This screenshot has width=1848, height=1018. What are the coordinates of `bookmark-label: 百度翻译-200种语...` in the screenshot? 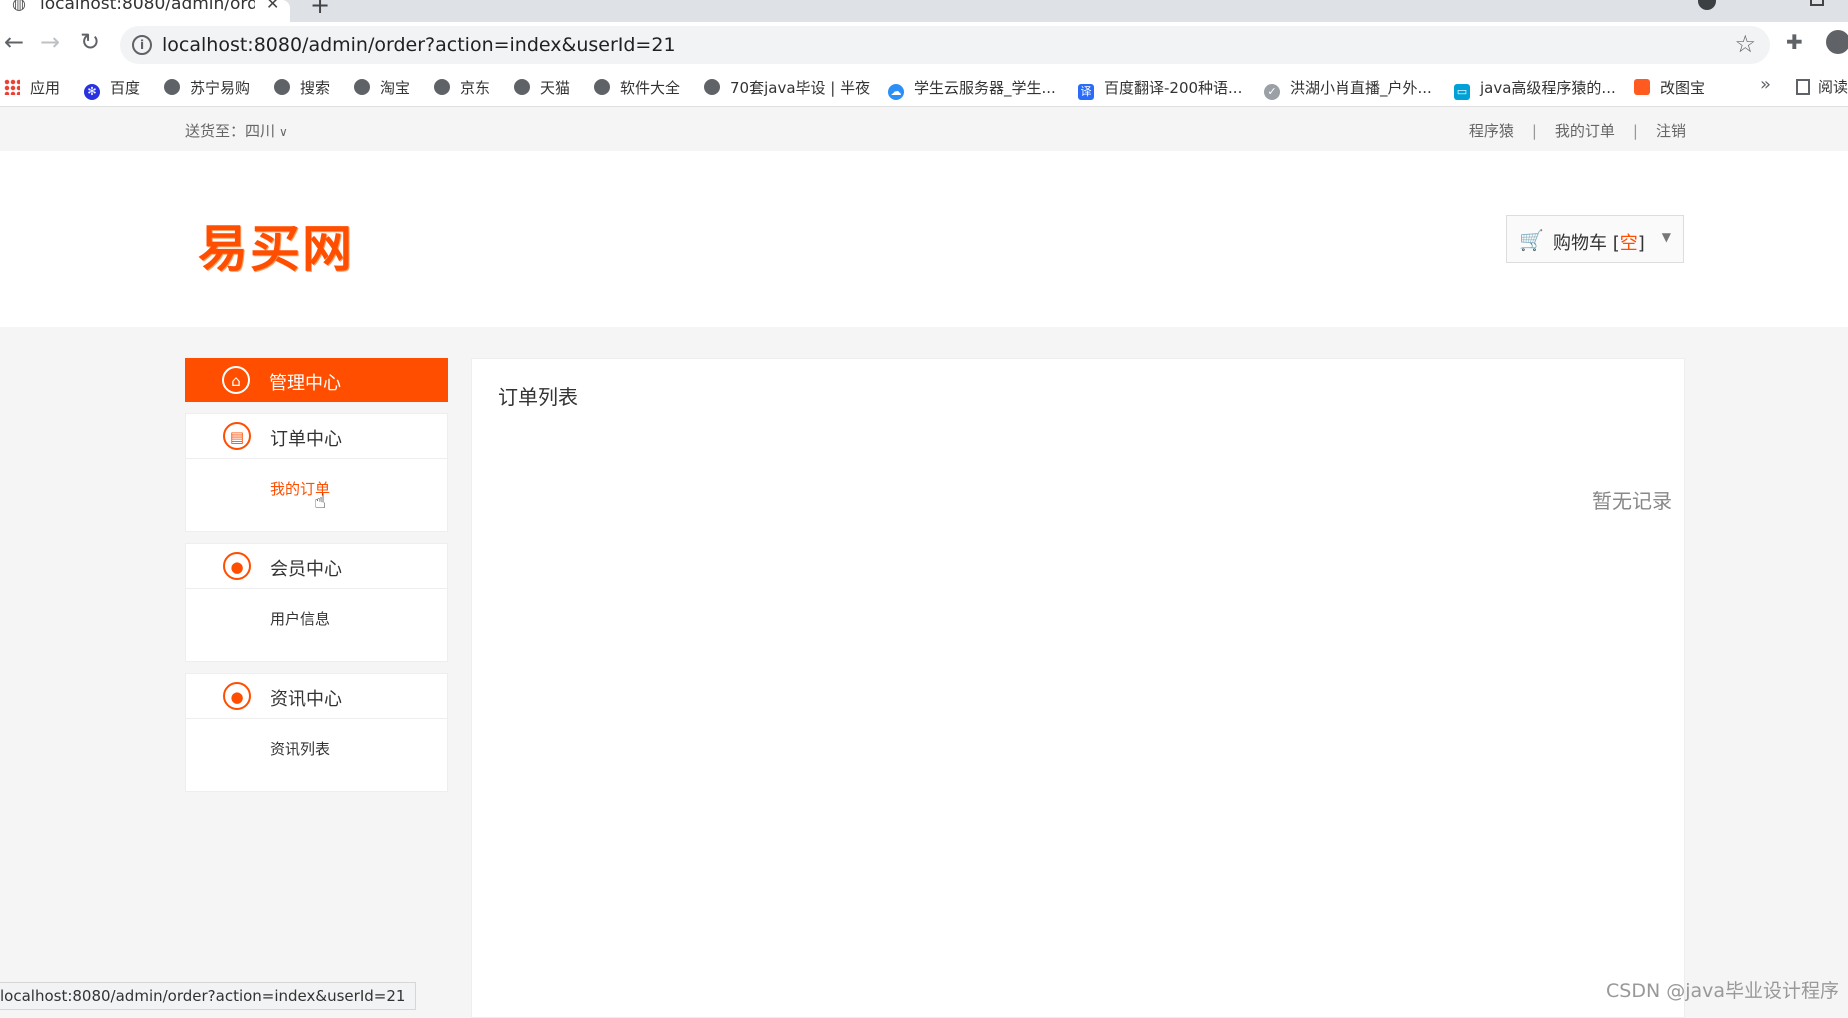 It's located at (1173, 88).